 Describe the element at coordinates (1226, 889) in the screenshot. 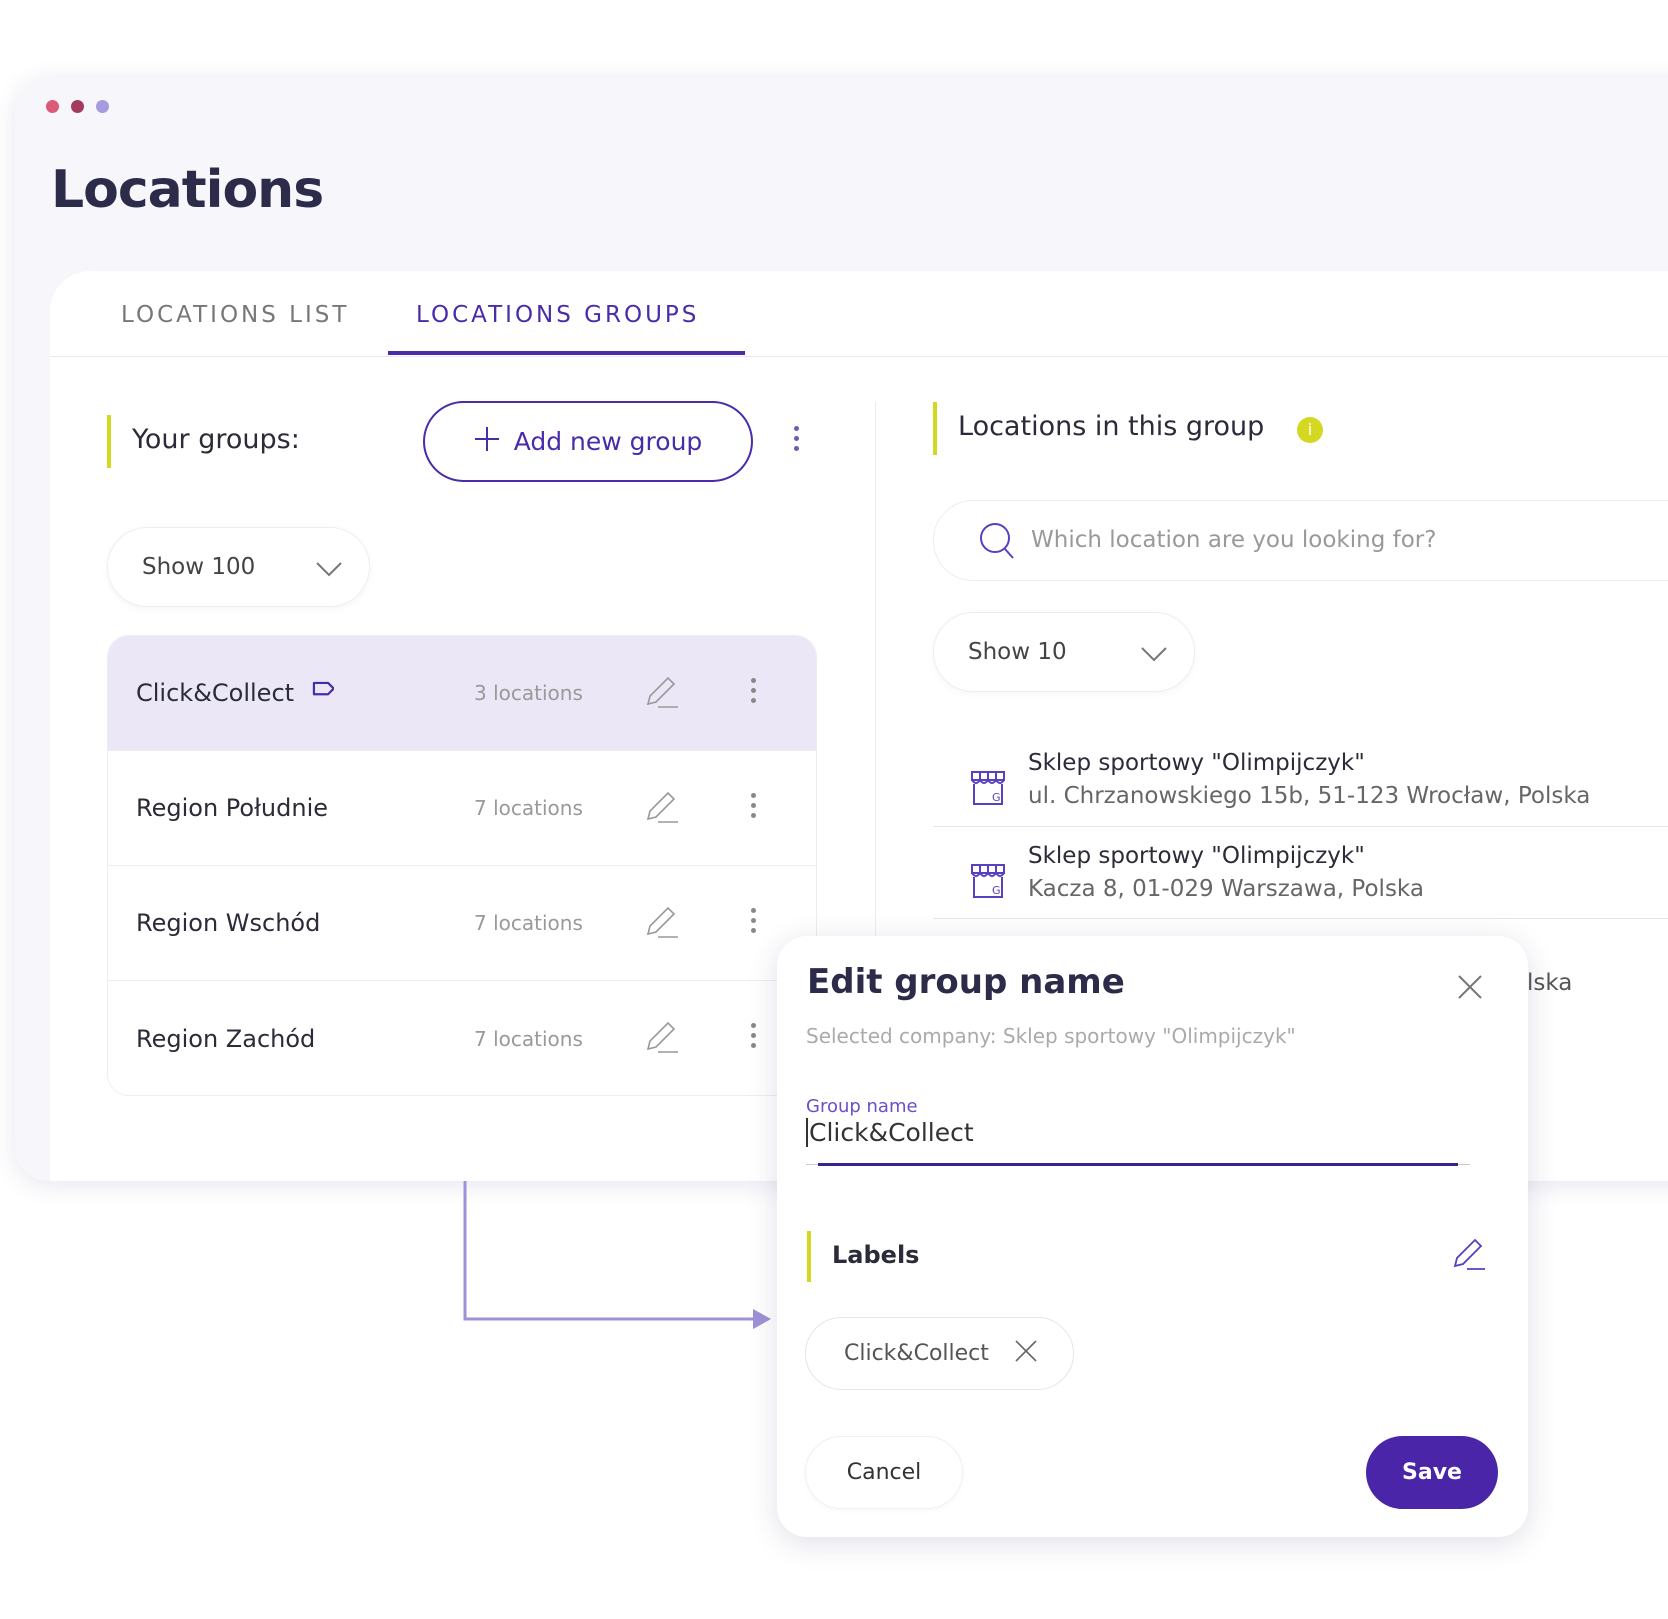

I see `location-address: Kacza 8, 01-029 Warszawa, Polska` at that location.